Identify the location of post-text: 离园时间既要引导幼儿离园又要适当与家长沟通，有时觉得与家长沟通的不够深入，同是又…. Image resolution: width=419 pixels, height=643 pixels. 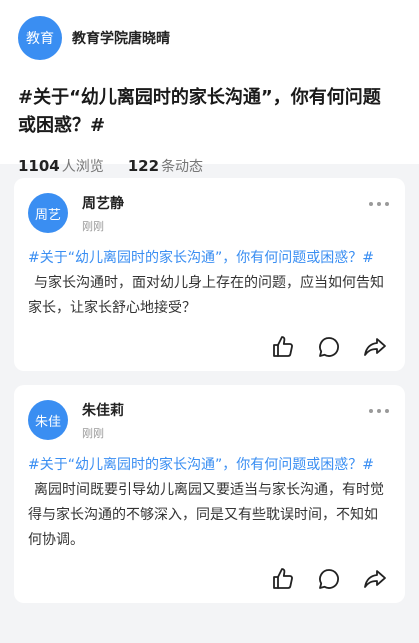
(206, 515).